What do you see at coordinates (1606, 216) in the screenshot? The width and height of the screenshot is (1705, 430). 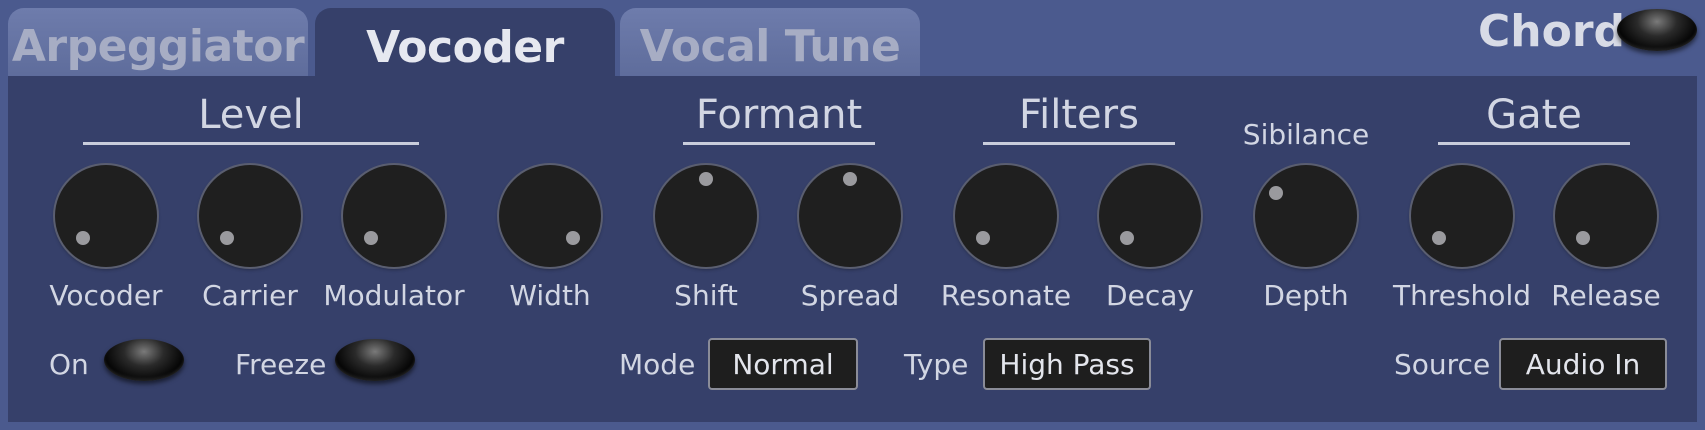 I see `gate-release-knob` at bounding box center [1606, 216].